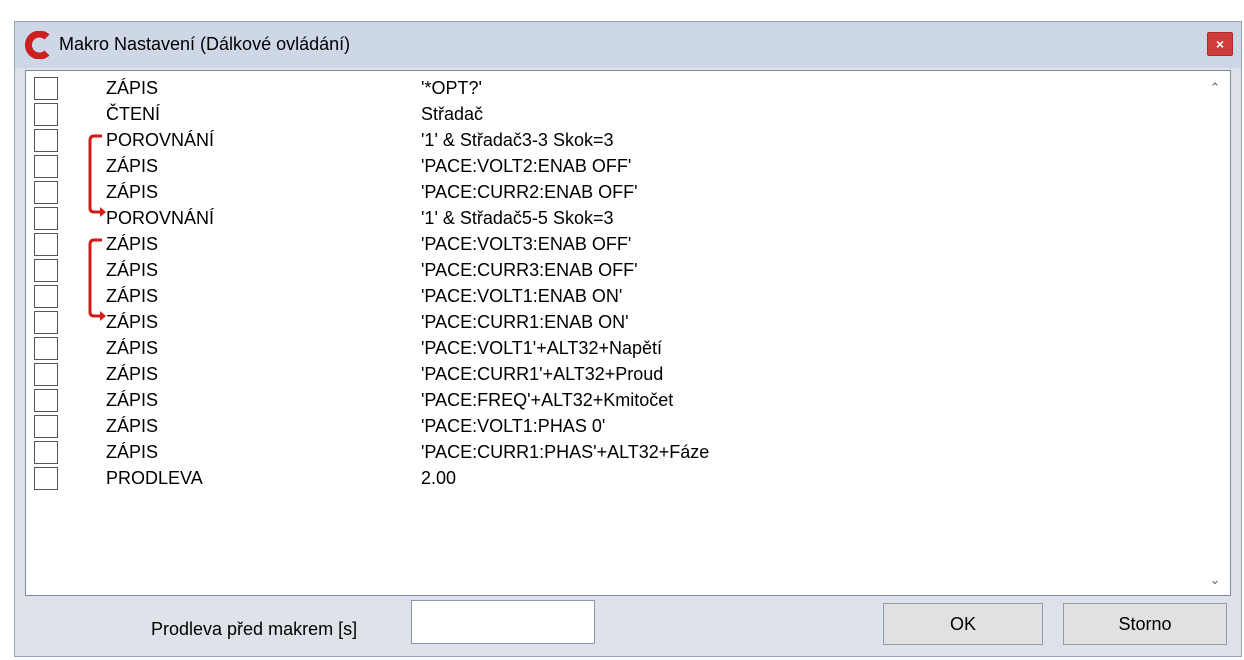  I want to click on row-argument: 'PACE:FREQ'+ALT32+Kmitočet, so click(547, 400).